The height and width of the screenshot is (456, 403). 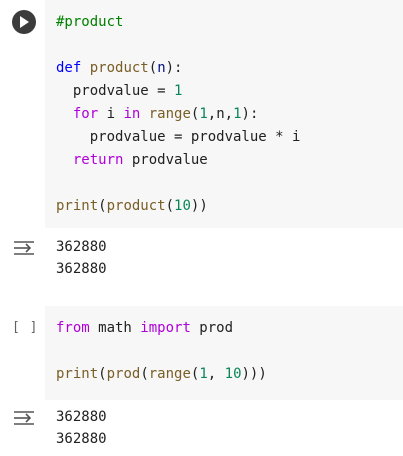 I want to click on play-circle-icon, so click(x=24, y=22).